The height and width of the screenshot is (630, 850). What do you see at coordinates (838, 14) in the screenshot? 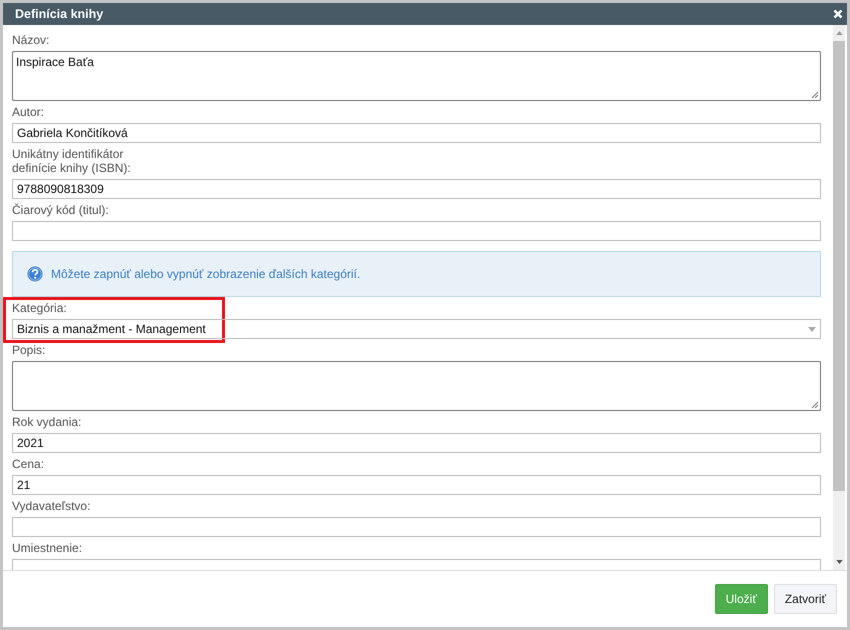
I see `close-icon` at bounding box center [838, 14].